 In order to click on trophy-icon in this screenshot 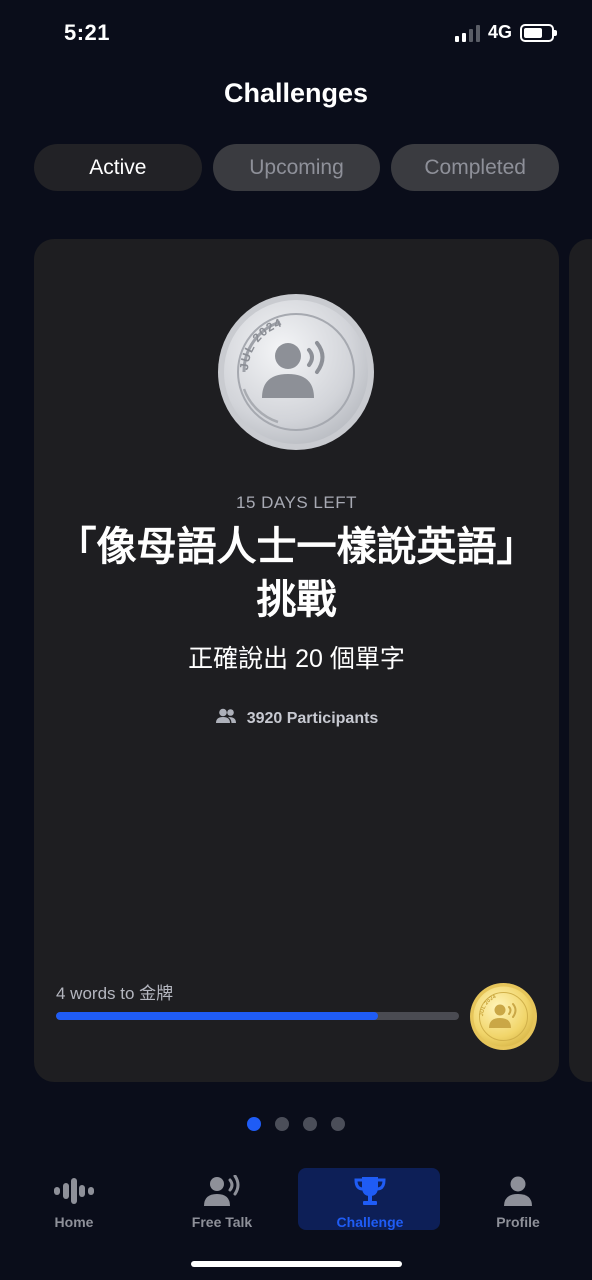, I will do `click(370, 1191)`.